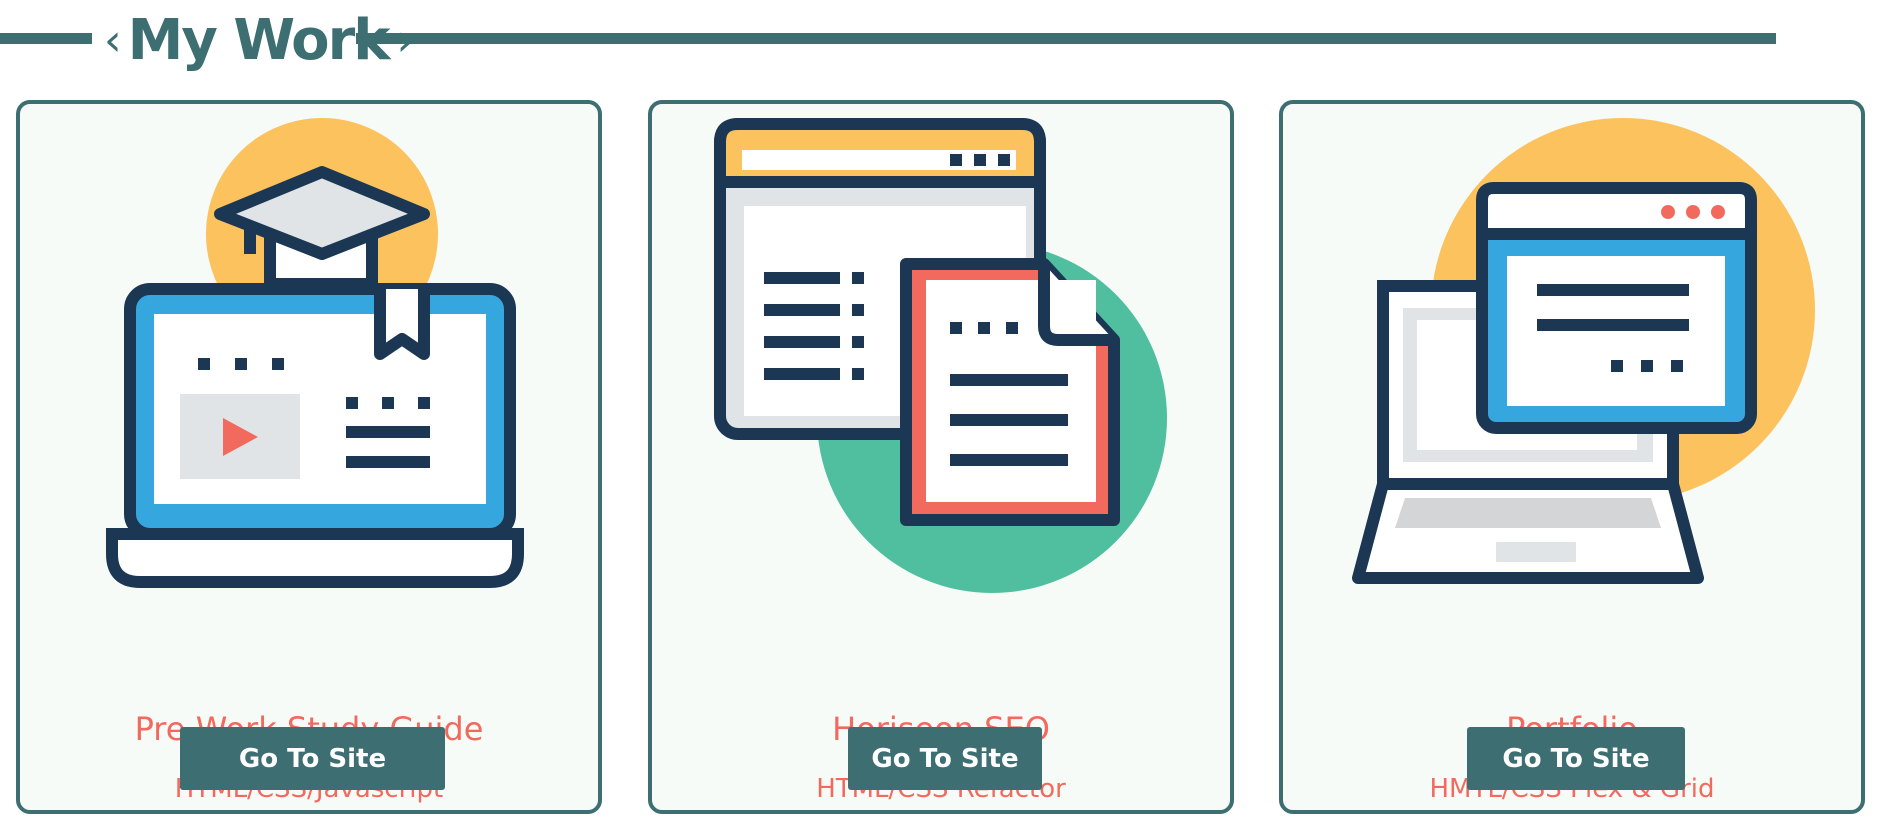 Image resolution: width=1884 pixels, height=832 pixels. What do you see at coordinates (1576, 758) in the screenshot?
I see `go-to-site-button-portfolio: Go To Site` at bounding box center [1576, 758].